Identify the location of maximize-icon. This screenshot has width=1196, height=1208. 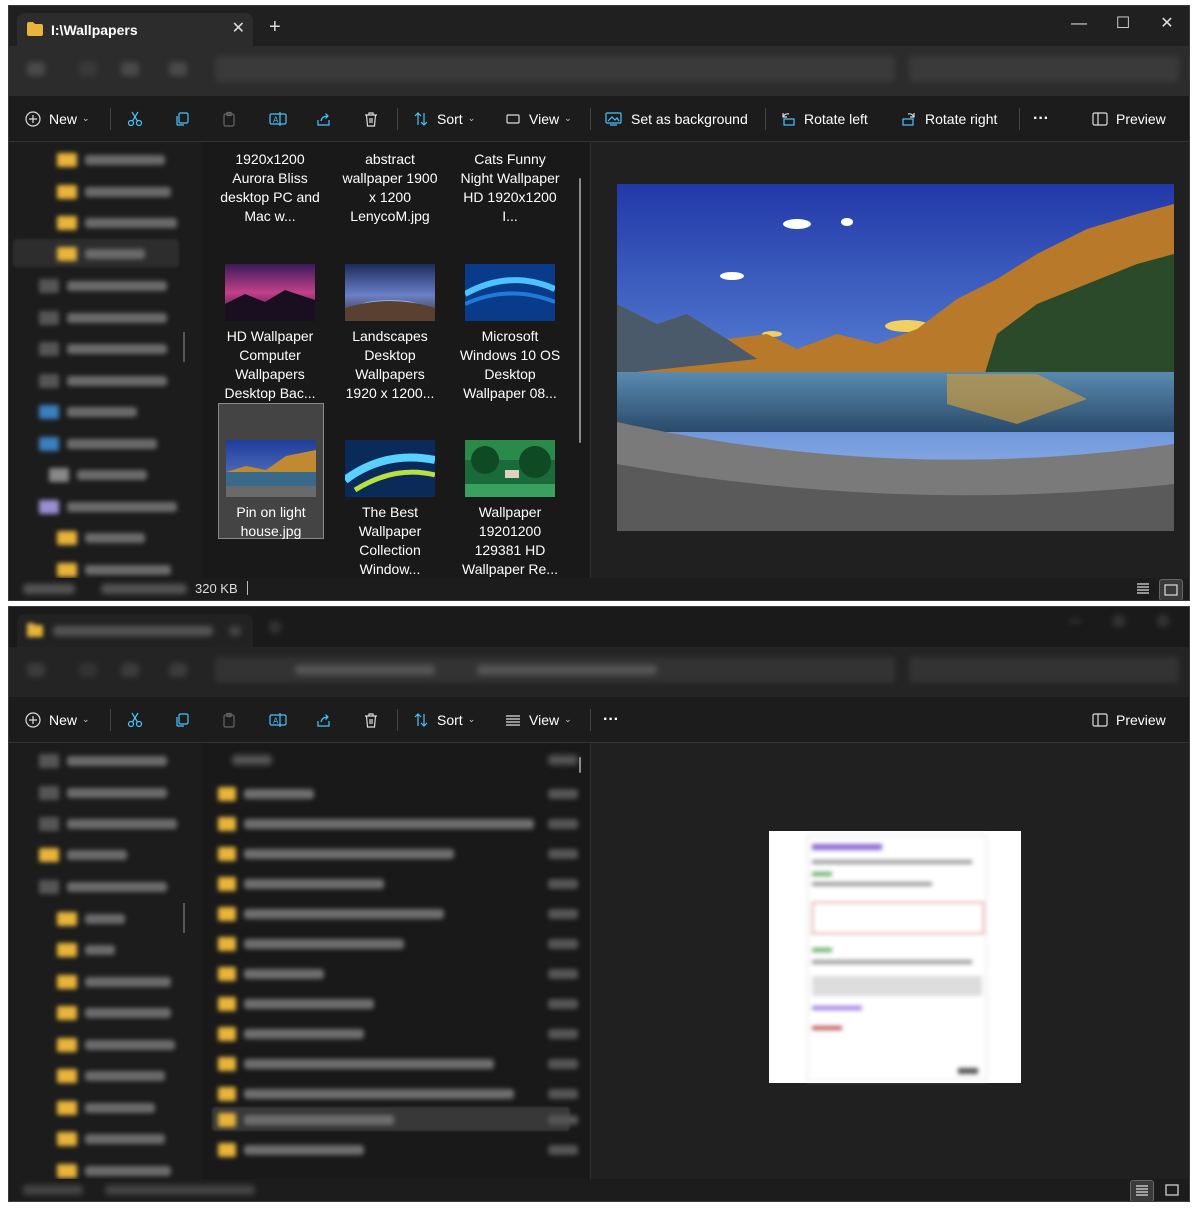
(1119, 621).